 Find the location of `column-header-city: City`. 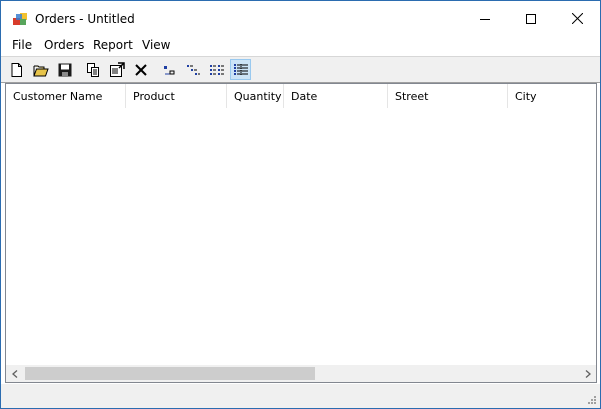

column-header-city: City is located at coordinates (552, 96).